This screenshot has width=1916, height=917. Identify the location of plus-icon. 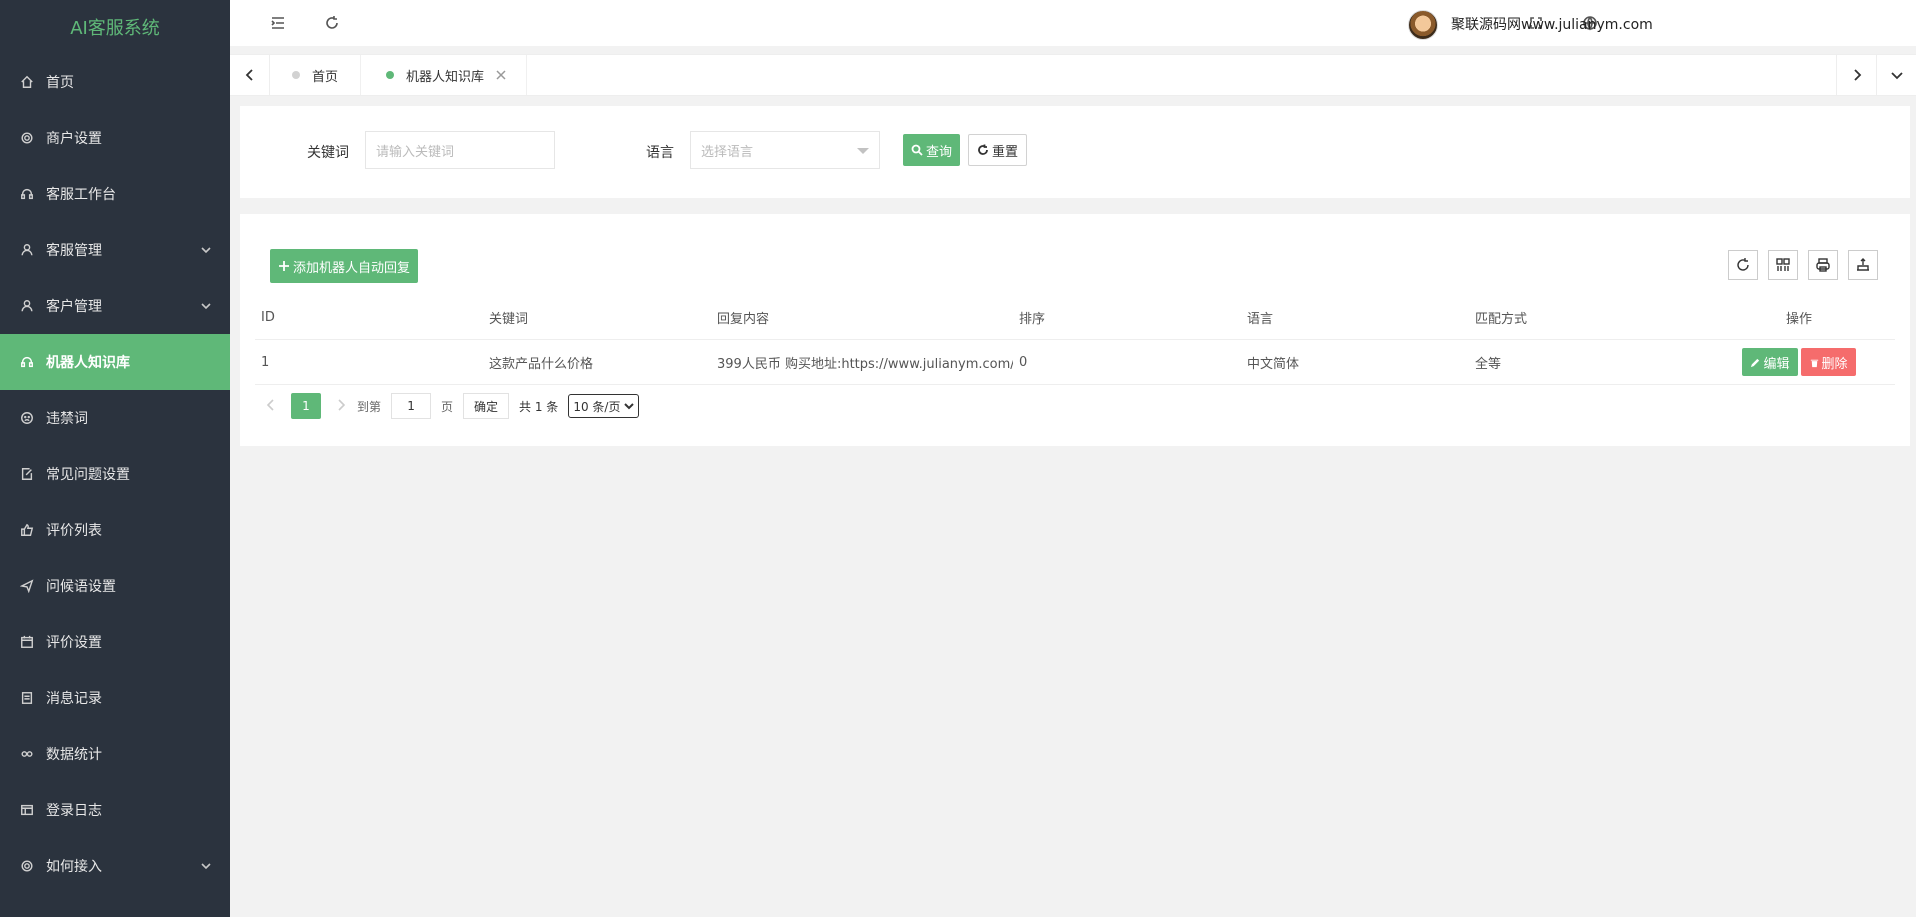
(284, 266).